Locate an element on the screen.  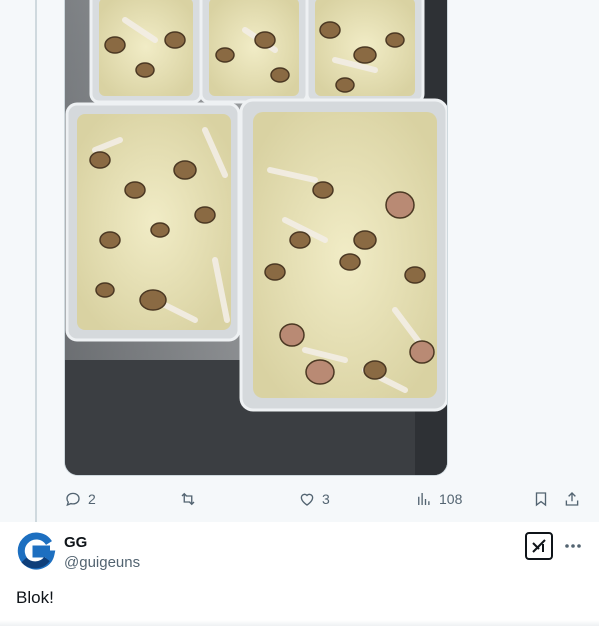
views-chart-icon is located at coordinates (424, 499).